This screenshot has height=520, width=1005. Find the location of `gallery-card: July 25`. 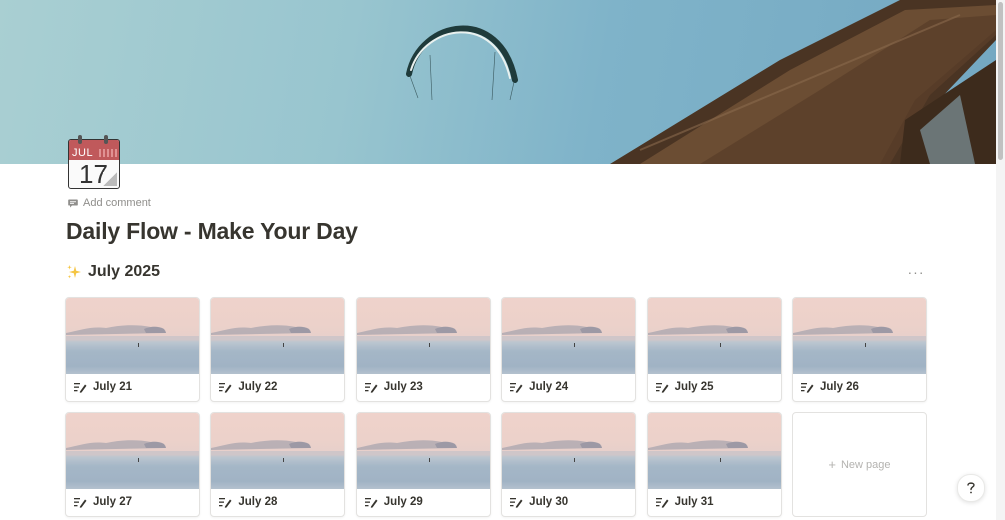

gallery-card: July 25 is located at coordinates (714, 349).